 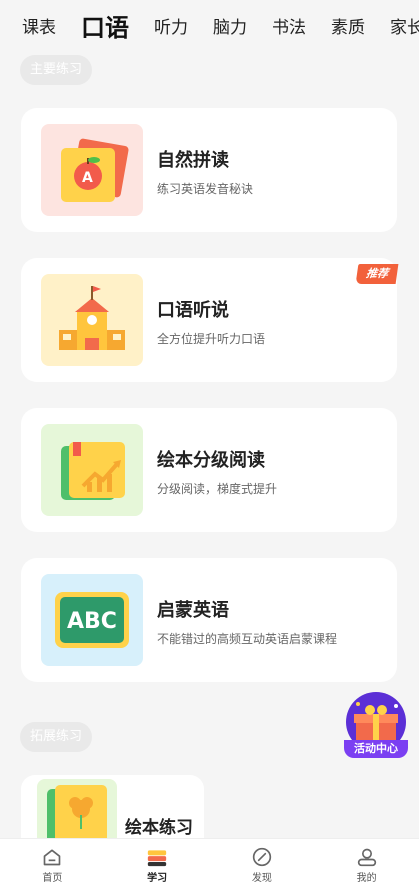 I want to click on tab-schedule: 课表, so click(x=39, y=25).